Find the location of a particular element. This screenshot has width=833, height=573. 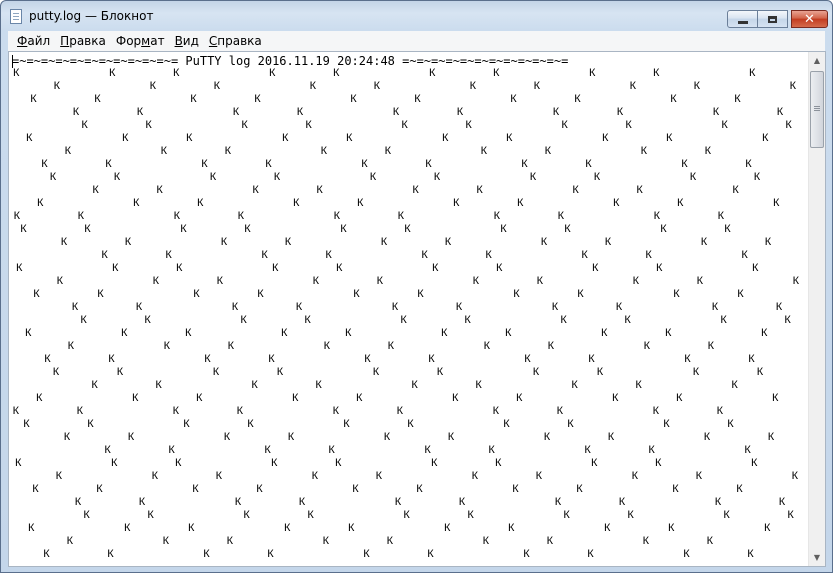

scroll-up-button: ▲ is located at coordinates (817, 60).